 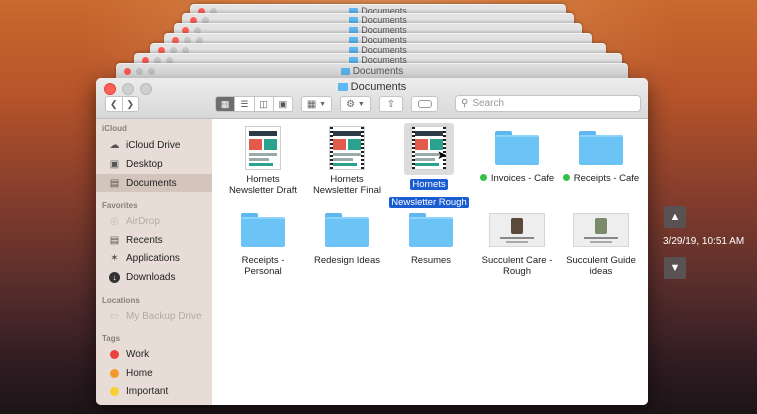 What do you see at coordinates (131, 104) in the screenshot?
I see `forward-button: ❯` at bounding box center [131, 104].